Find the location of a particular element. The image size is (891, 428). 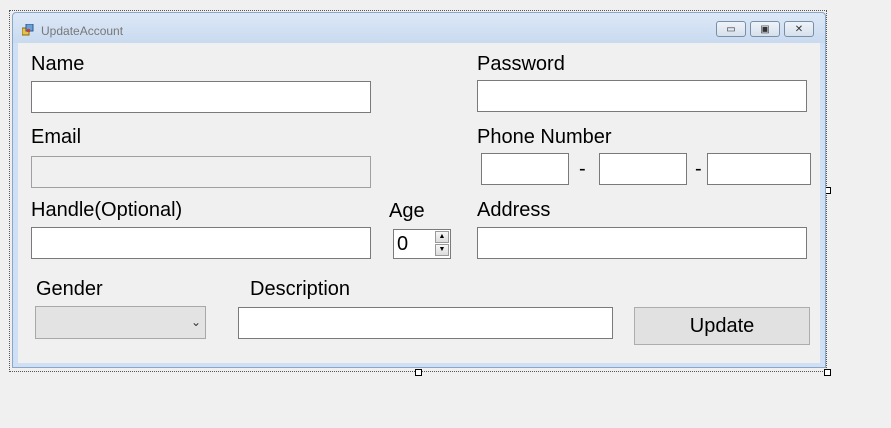

chevron-up-icon: ▲ is located at coordinates (442, 236).